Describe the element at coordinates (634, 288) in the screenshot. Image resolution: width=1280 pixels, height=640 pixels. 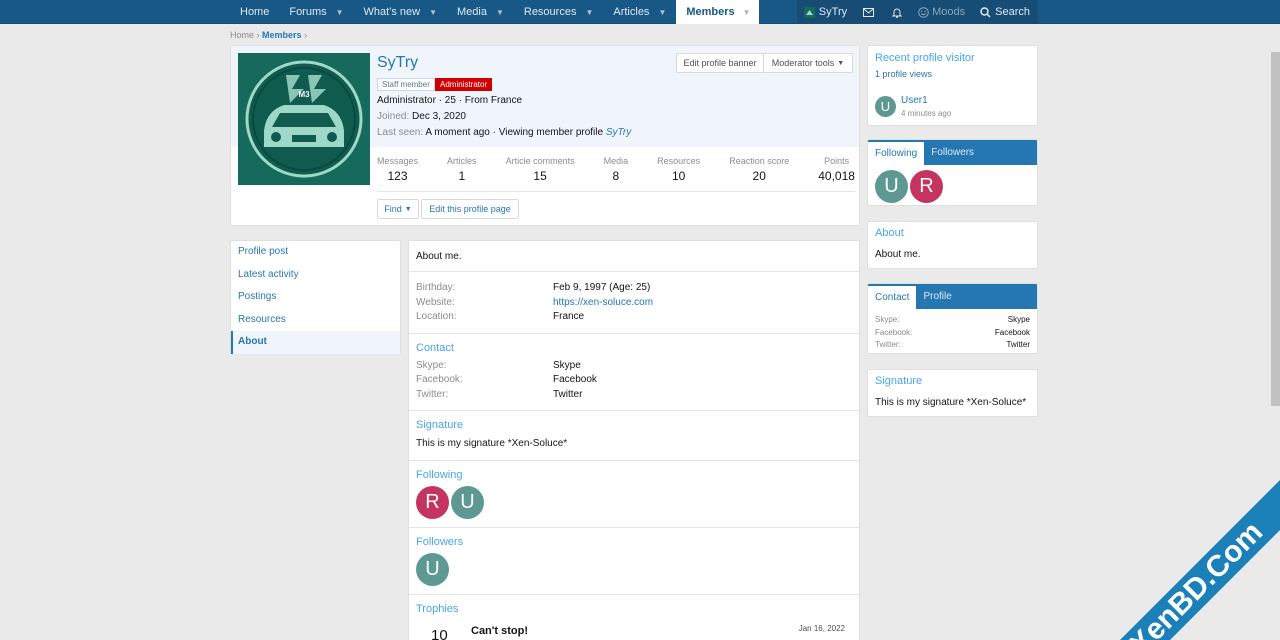
I see `birthday-row: Birthday: Feb 9, 1997 (Age: 25)` at that location.